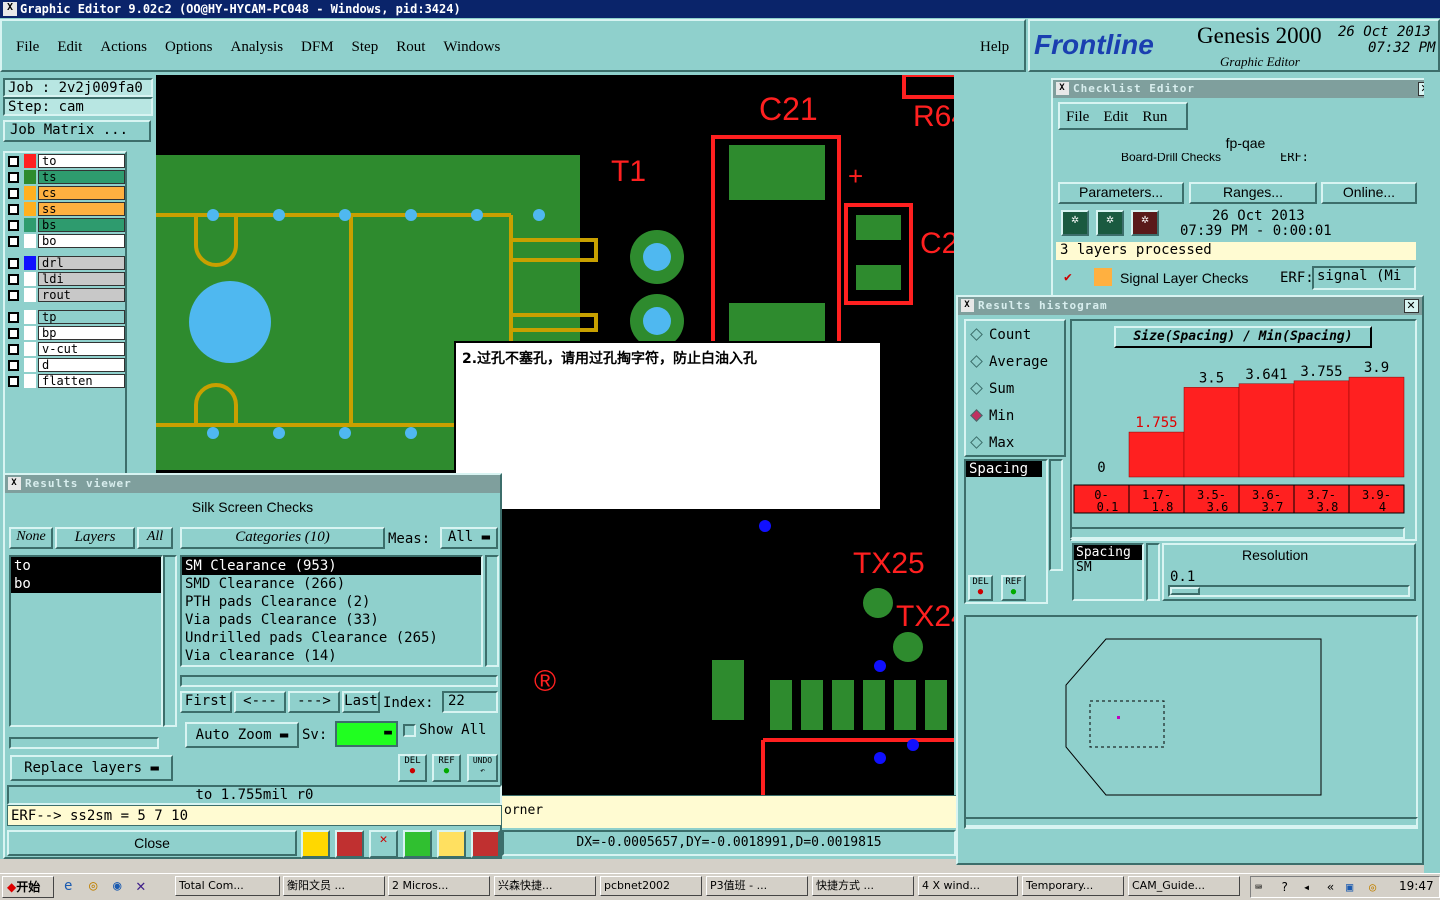  I want to click on layer-name: ts, so click(81, 177).